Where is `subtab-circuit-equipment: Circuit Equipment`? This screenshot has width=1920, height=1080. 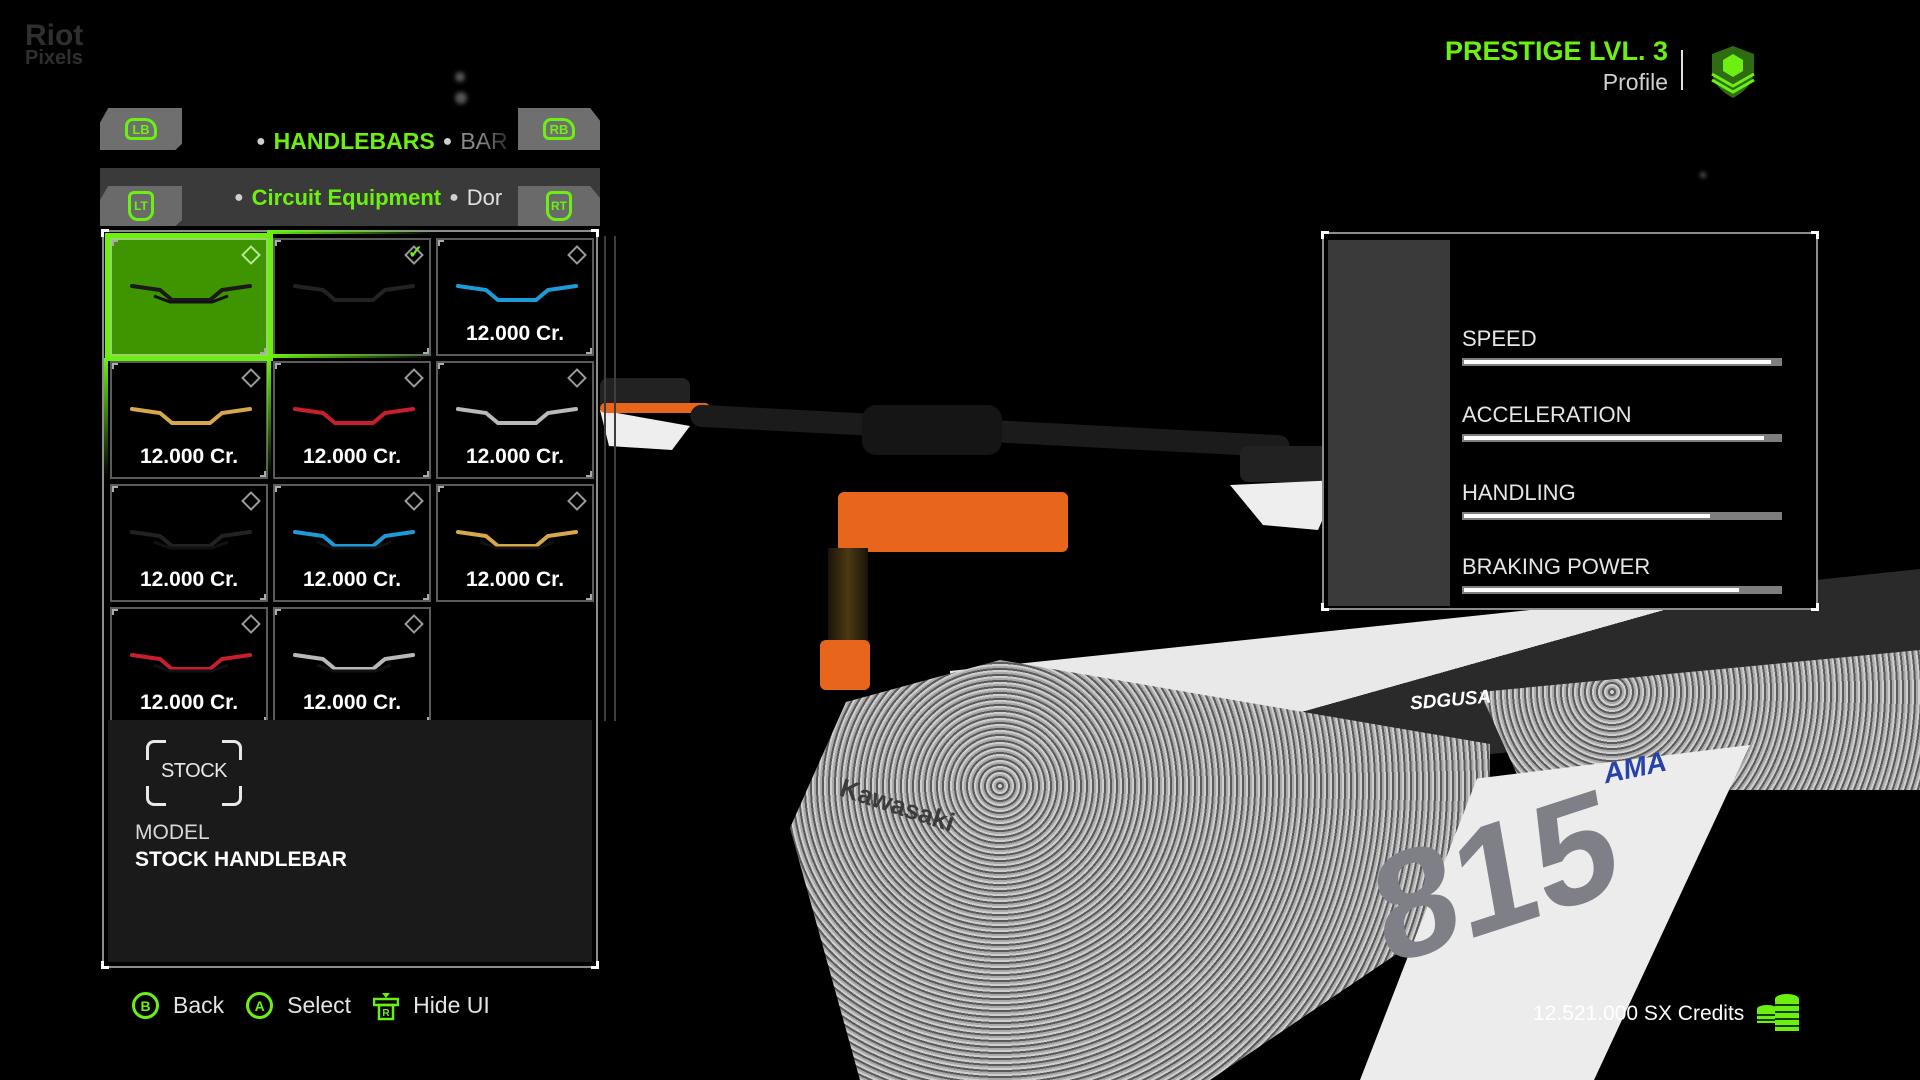 subtab-circuit-equipment: Circuit Equipment is located at coordinates (346, 198).